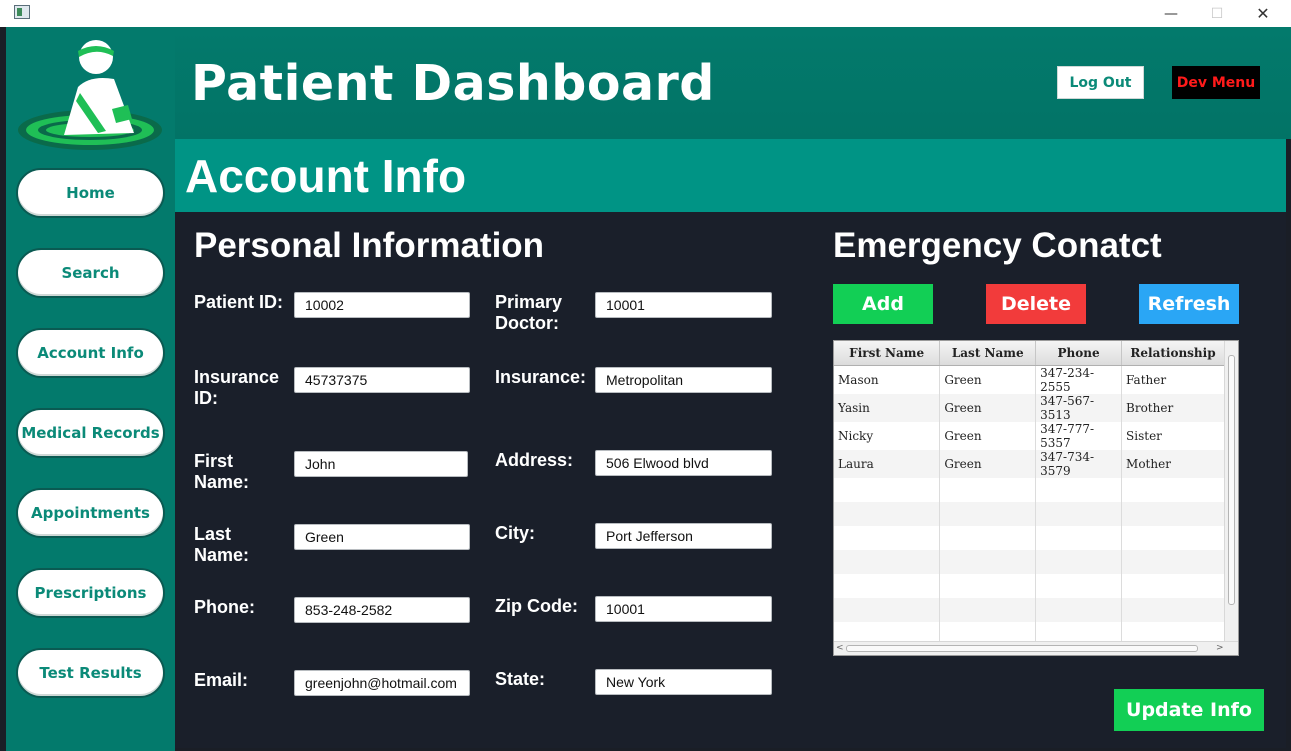 Image resolution: width=1291 pixels, height=751 pixels. What do you see at coordinates (90, 593) in the screenshot?
I see `sidebar-item-prescriptions: Prescriptions` at bounding box center [90, 593].